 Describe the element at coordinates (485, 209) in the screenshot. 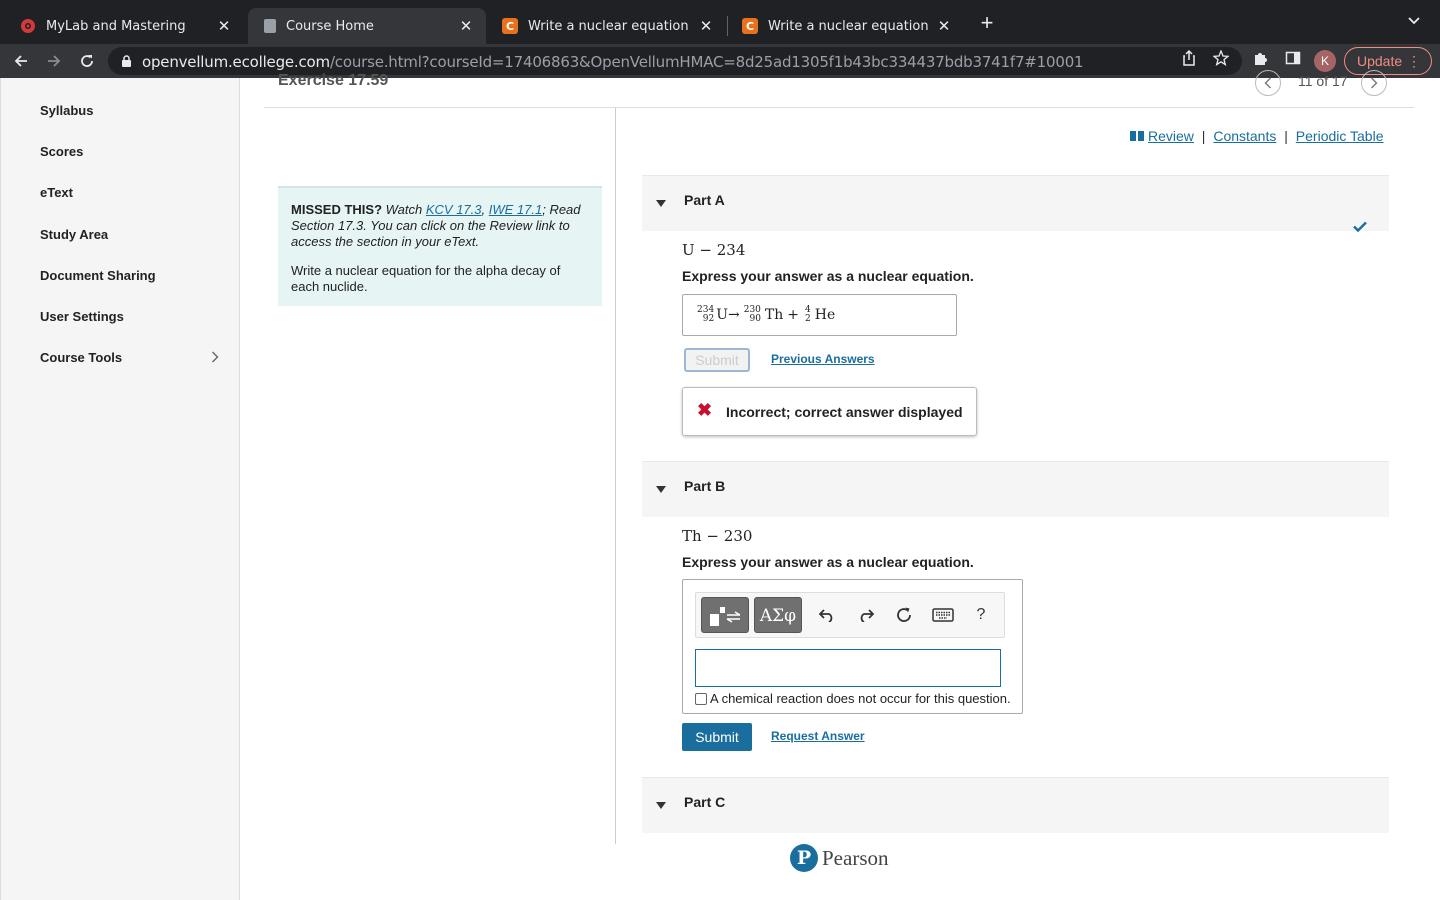

I see `missed-comma: ,` at that location.